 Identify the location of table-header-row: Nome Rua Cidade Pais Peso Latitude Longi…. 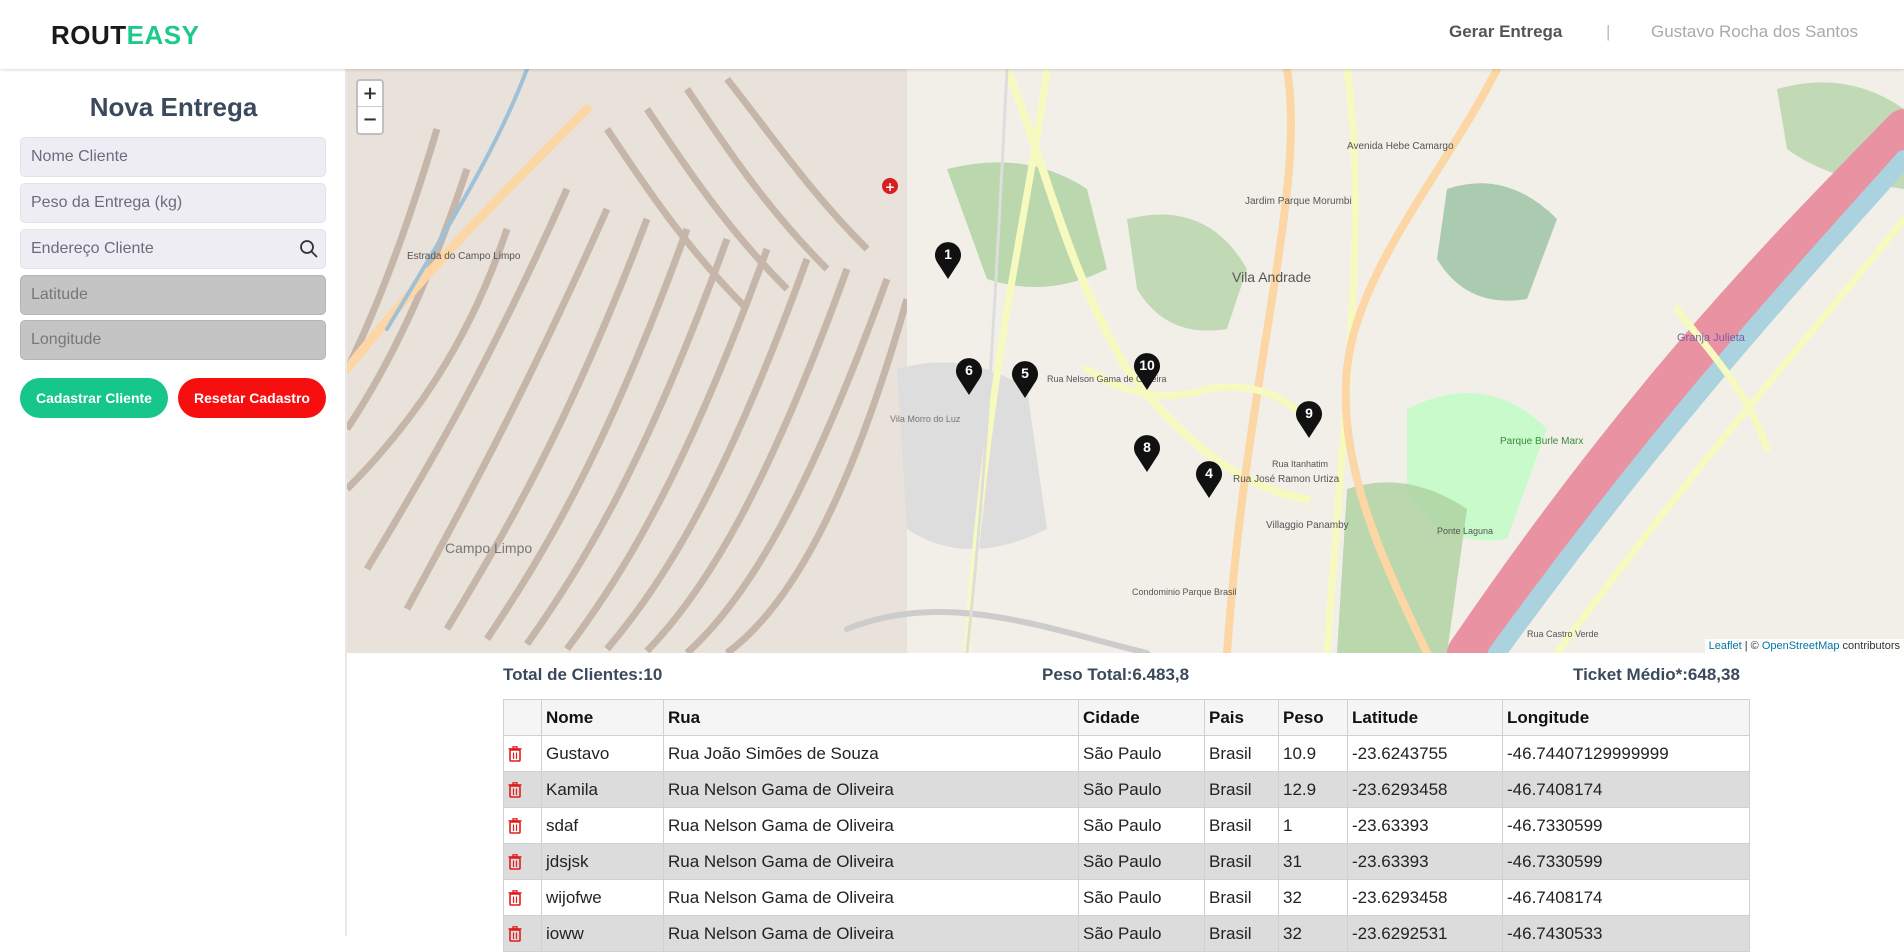
(1126, 717).